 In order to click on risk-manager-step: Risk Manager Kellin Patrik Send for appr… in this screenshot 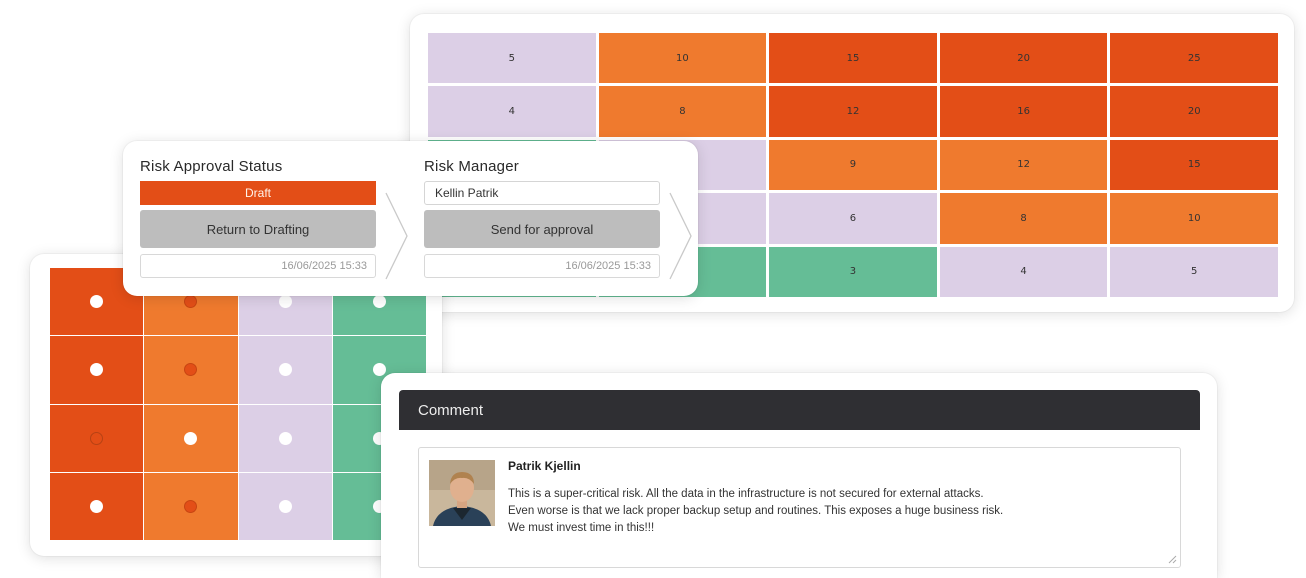, I will do `click(542, 218)`.